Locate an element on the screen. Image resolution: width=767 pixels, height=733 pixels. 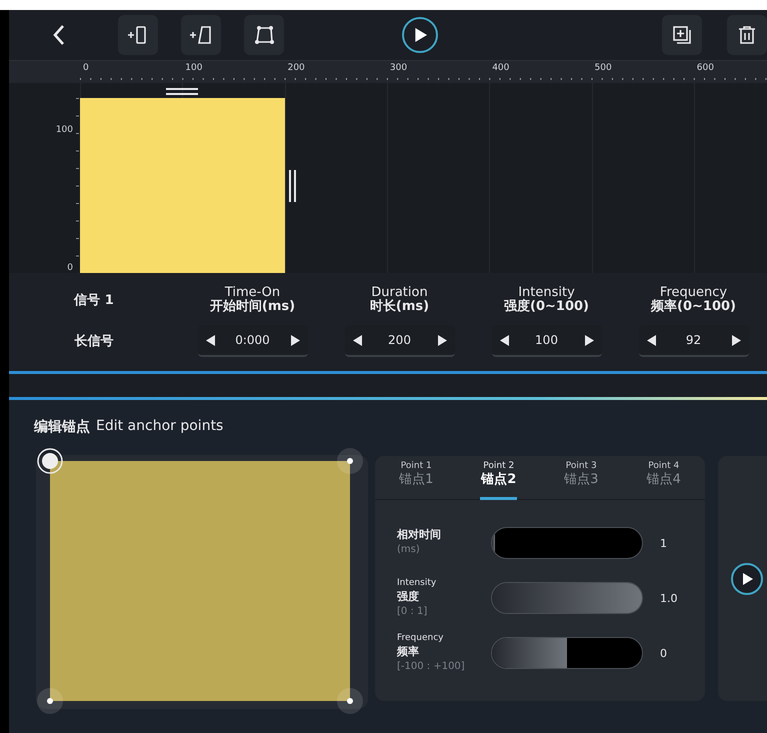
param-label: Time-On is located at coordinates (253, 293).